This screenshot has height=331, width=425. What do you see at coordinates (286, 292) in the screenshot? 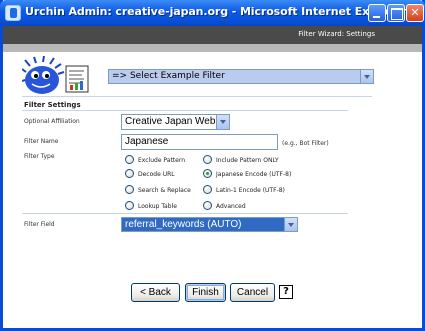
I see `help-icon: ?` at bounding box center [286, 292].